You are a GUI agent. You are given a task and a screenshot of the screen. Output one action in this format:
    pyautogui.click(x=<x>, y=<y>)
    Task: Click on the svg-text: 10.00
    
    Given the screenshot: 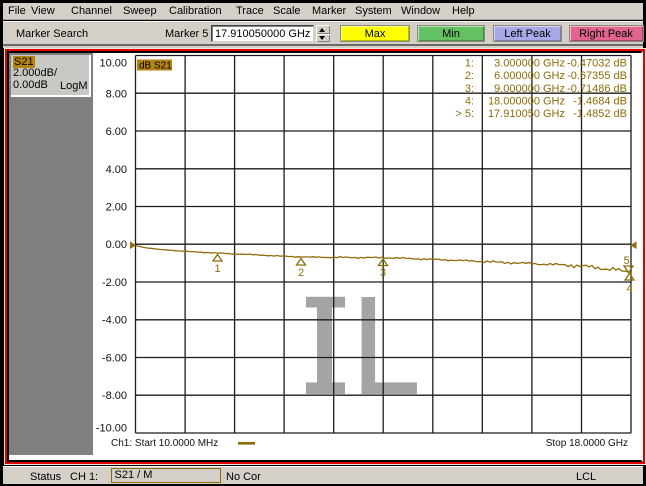 What is the action you would take?
    pyautogui.click(x=113, y=64)
    